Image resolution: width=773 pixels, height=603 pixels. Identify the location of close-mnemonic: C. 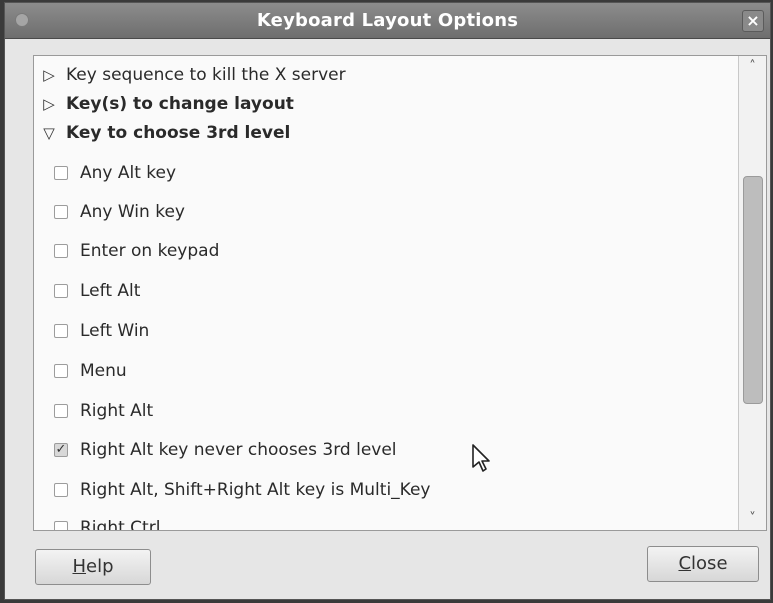
(685, 563).